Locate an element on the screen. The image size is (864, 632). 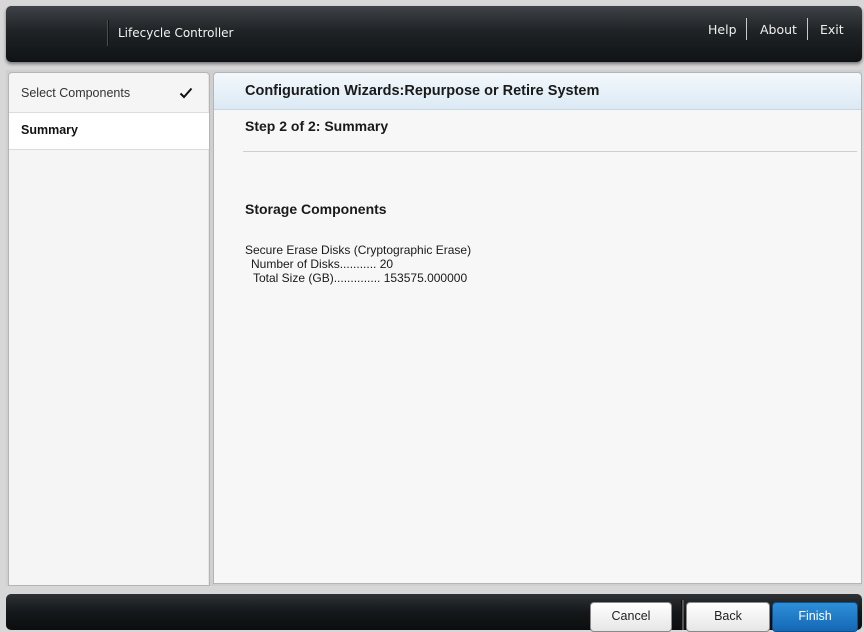
exit-link: Exit is located at coordinates (832, 29).